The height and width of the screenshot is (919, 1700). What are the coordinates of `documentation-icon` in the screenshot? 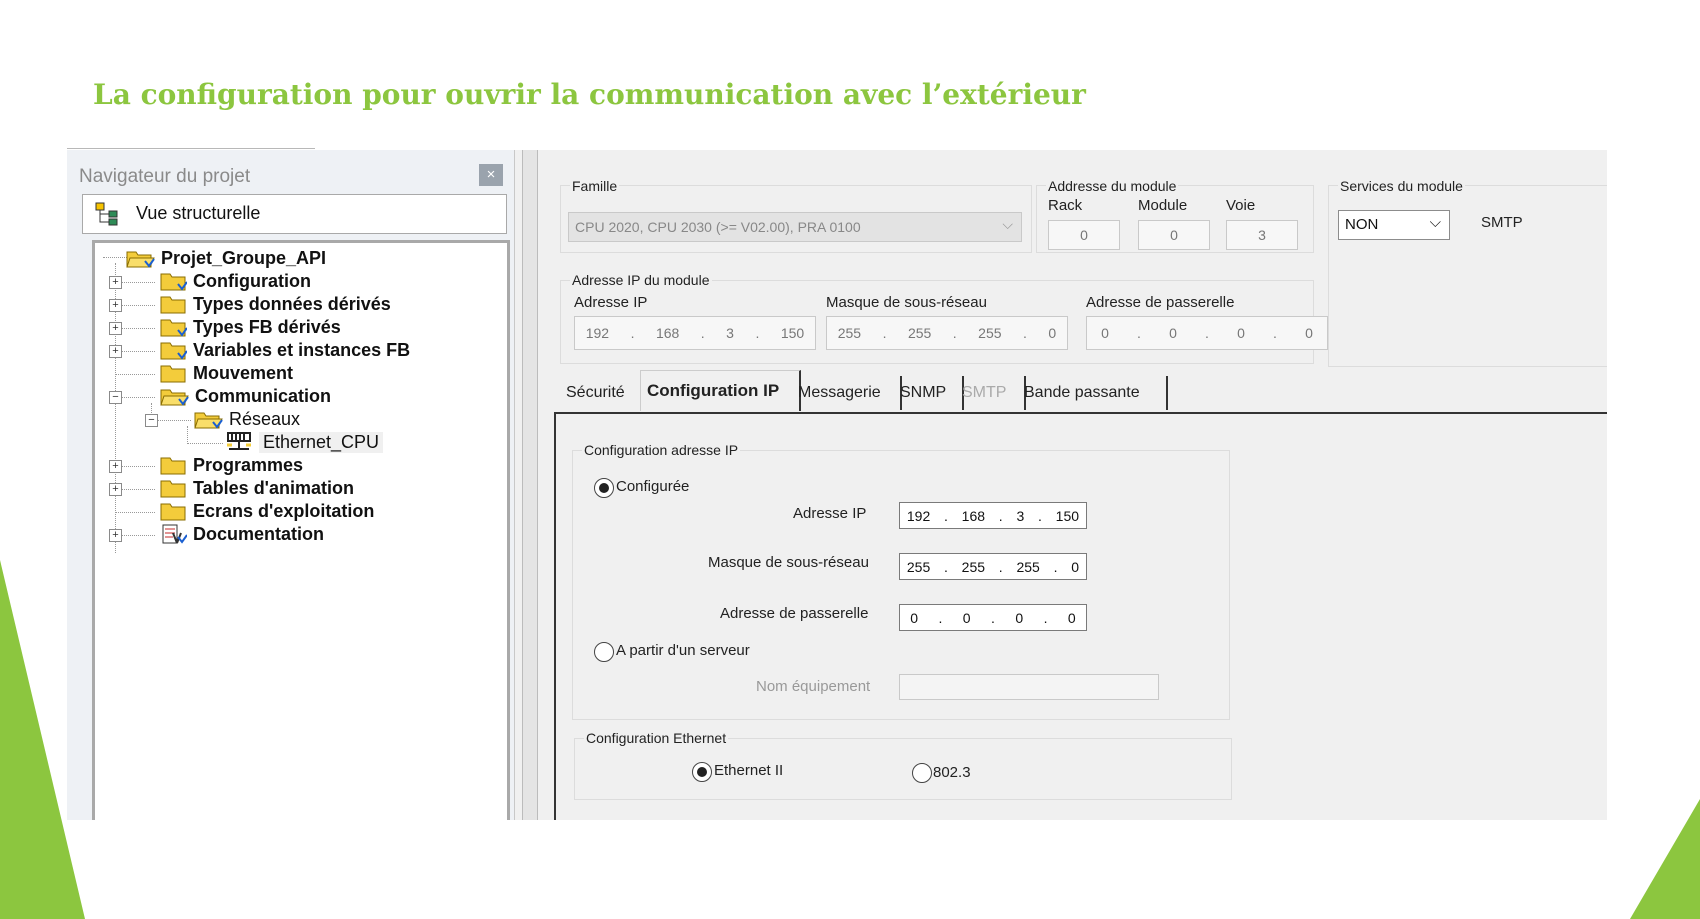 It's located at (174, 534).